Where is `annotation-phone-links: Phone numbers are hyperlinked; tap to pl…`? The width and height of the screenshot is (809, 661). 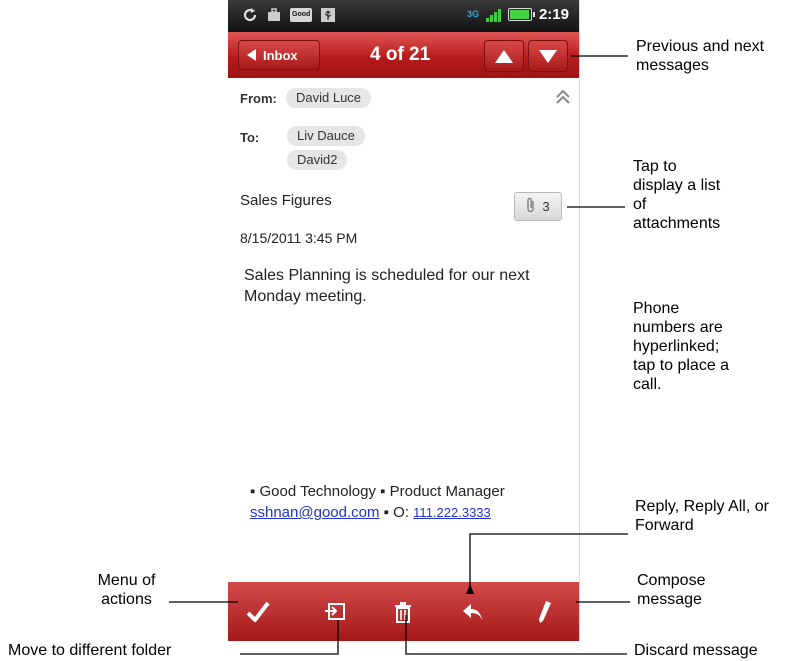 annotation-phone-links: Phone numbers are hyperlinked; tap to pl… is located at coordinates (681, 346).